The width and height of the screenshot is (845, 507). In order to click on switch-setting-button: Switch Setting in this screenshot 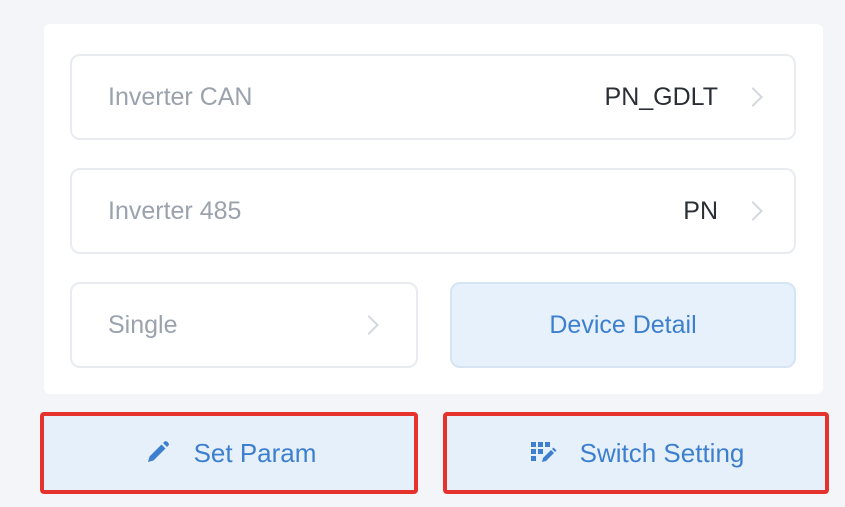, I will do `click(636, 453)`.